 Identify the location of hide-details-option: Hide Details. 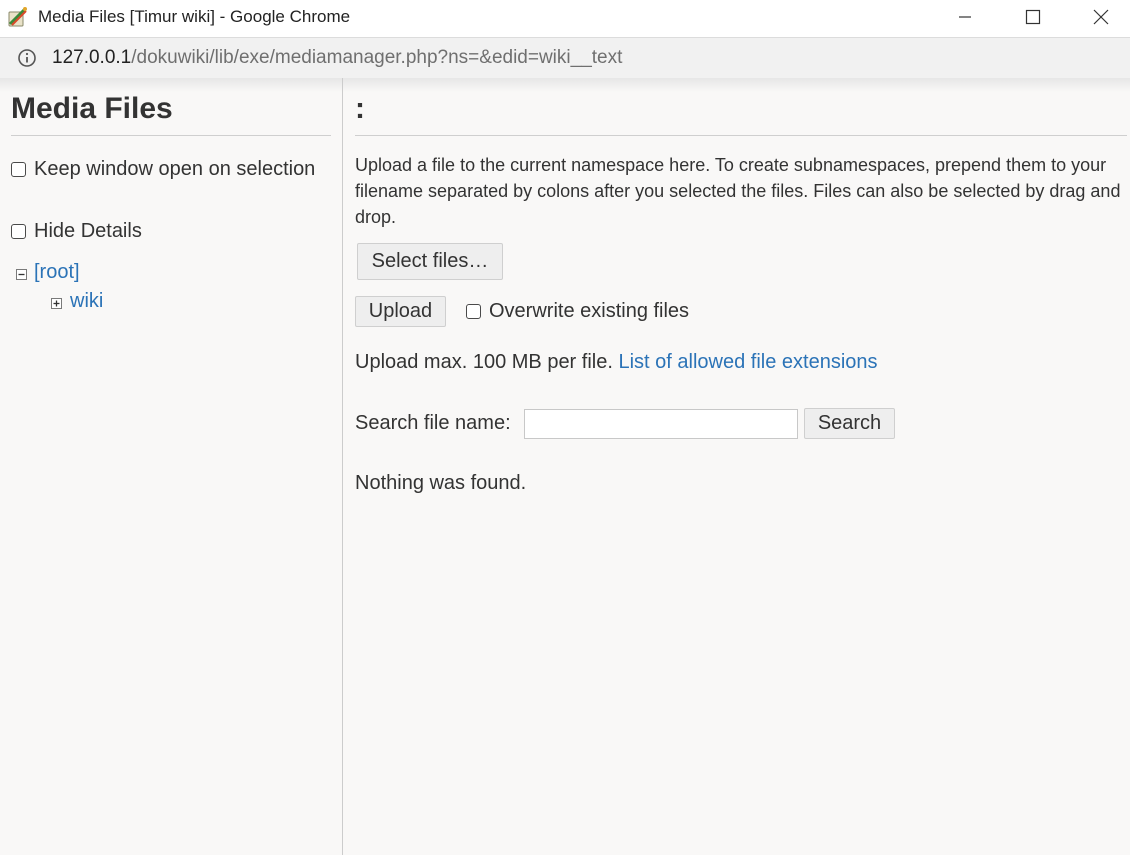
(76, 231).